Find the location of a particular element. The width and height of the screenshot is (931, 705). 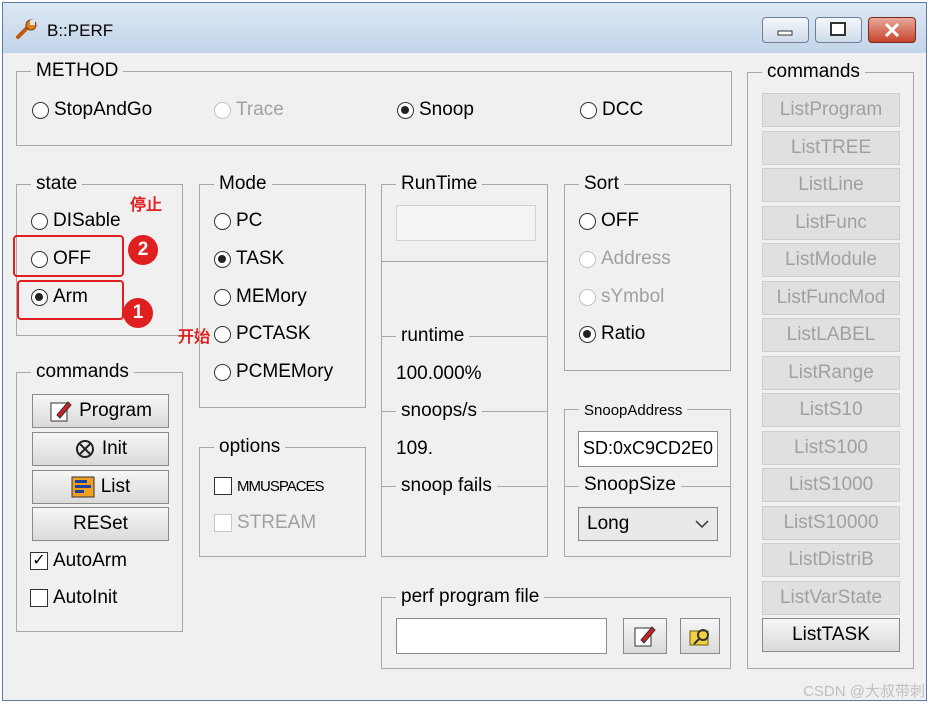

badge-2: 2 is located at coordinates (143, 250).